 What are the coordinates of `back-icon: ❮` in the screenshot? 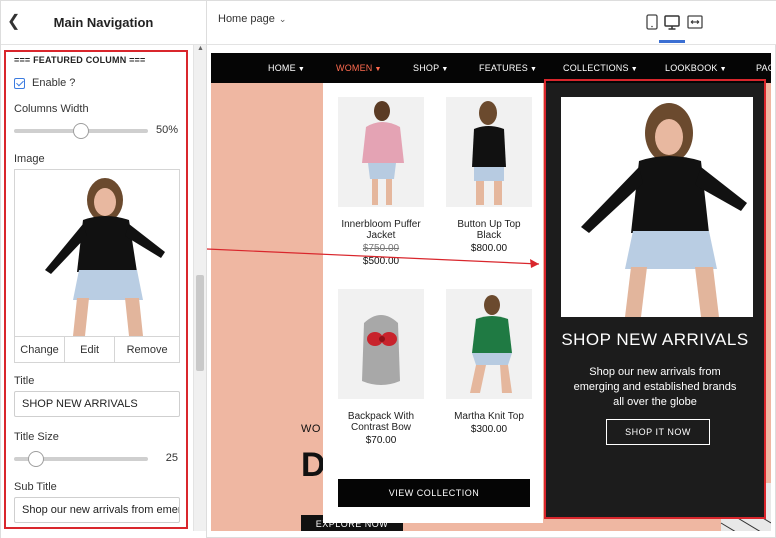 It's located at (14, 22).